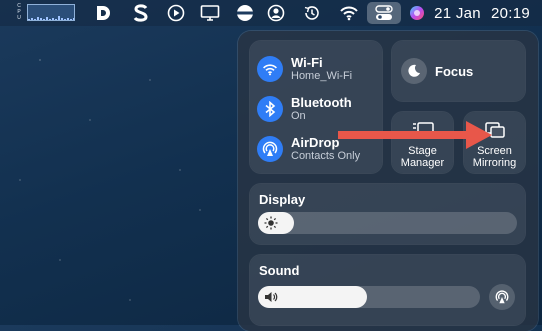 The image size is (542, 331). What do you see at coordinates (312, 13) in the screenshot?
I see `time-machine-icon` at bounding box center [312, 13].